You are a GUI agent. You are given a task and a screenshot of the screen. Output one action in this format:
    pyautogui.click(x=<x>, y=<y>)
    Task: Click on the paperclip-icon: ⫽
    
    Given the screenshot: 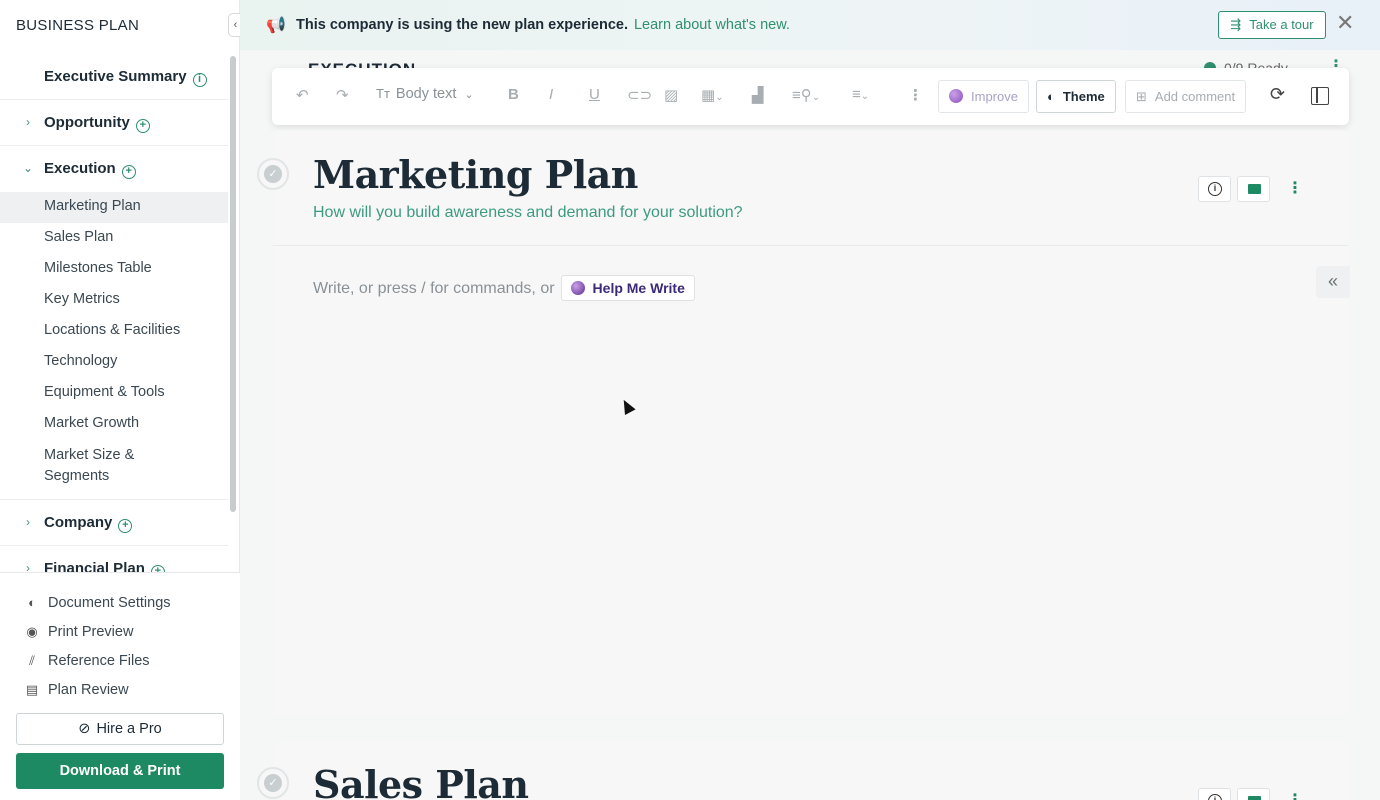 What is the action you would take?
    pyautogui.click(x=32, y=660)
    